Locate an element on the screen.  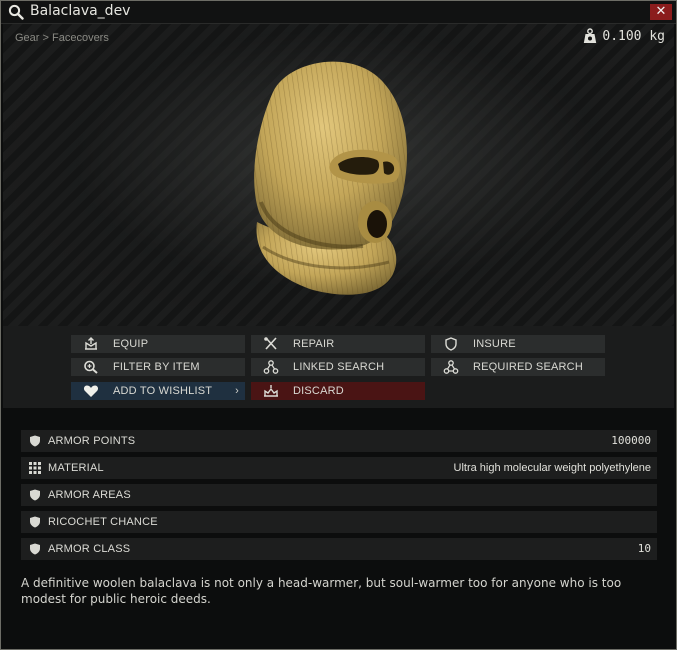
required-search-label: REQUIRED SEARCH is located at coordinates (528, 367).